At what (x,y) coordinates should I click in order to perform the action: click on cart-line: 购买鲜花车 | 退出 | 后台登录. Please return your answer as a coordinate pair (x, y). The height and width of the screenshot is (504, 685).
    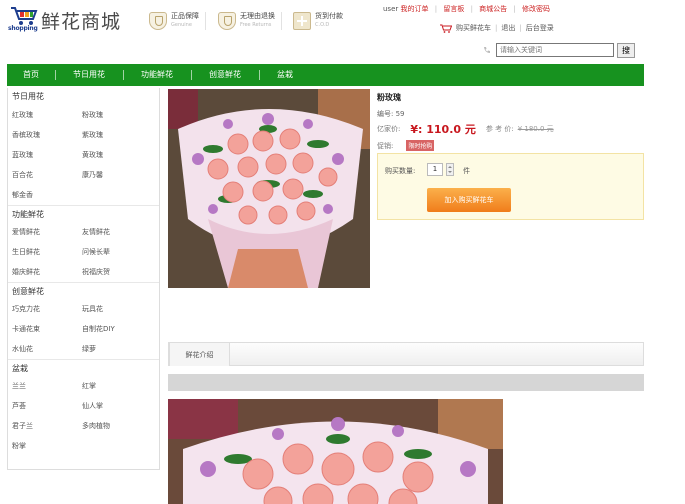
    Looking at the image, I should click on (497, 28).